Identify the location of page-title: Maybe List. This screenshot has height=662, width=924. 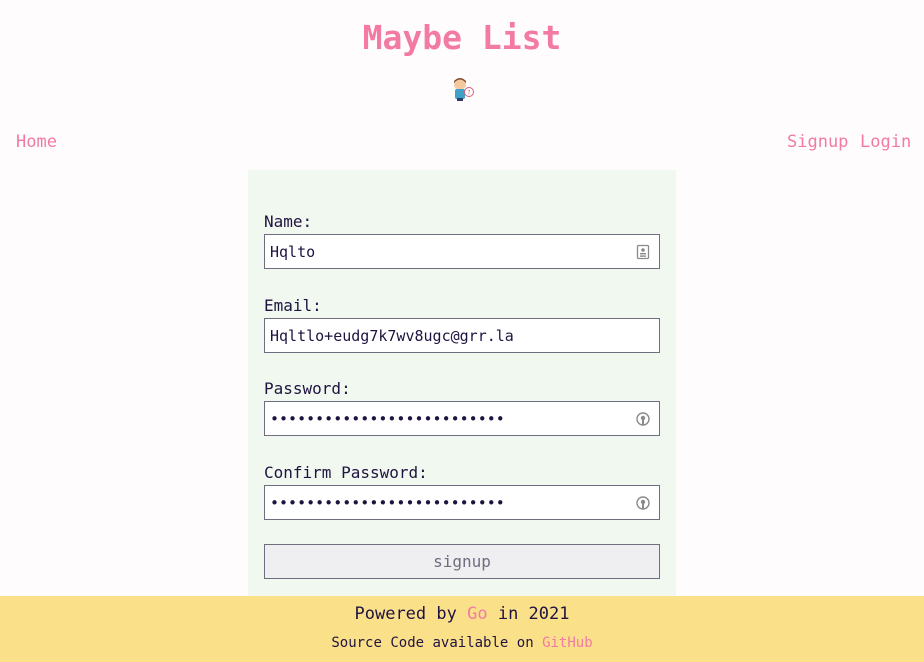
(462, 37).